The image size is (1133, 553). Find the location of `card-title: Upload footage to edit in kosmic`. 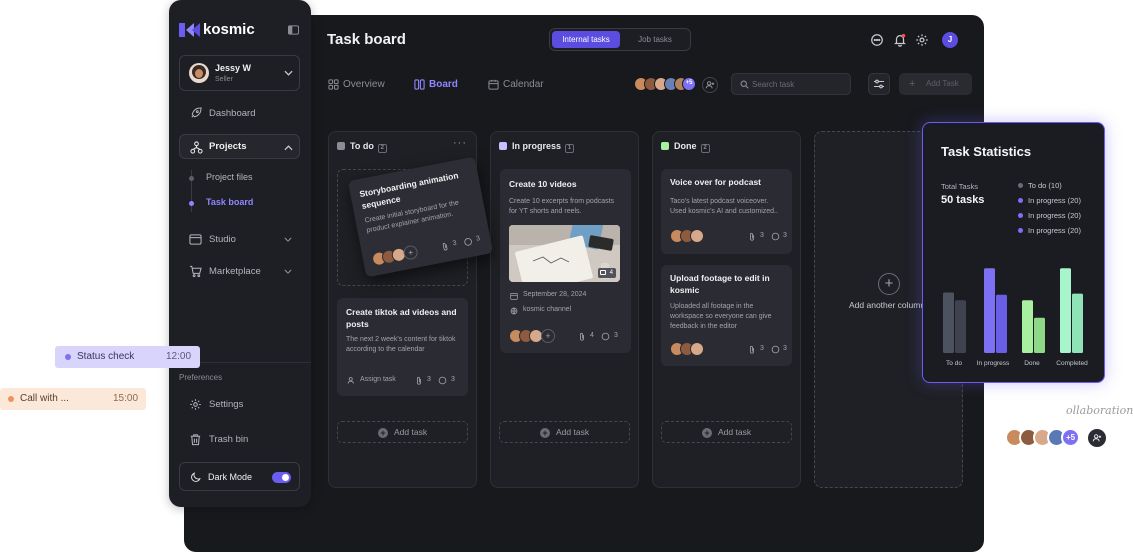

card-title: Upload footage to edit in kosmic is located at coordinates (720, 284).